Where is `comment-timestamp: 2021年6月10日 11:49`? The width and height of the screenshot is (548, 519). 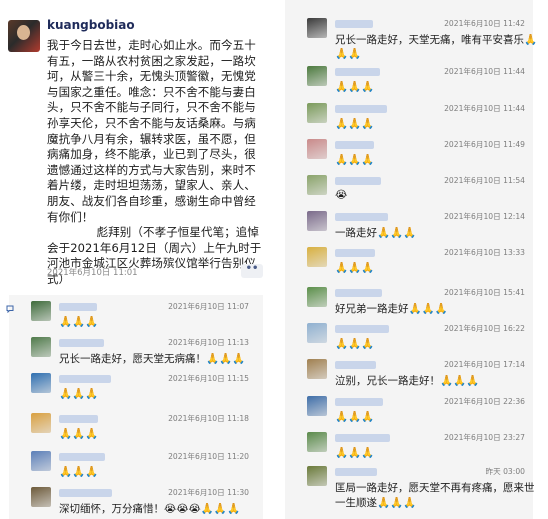 comment-timestamp: 2021年6月10日 11:49 is located at coordinates (484, 144).